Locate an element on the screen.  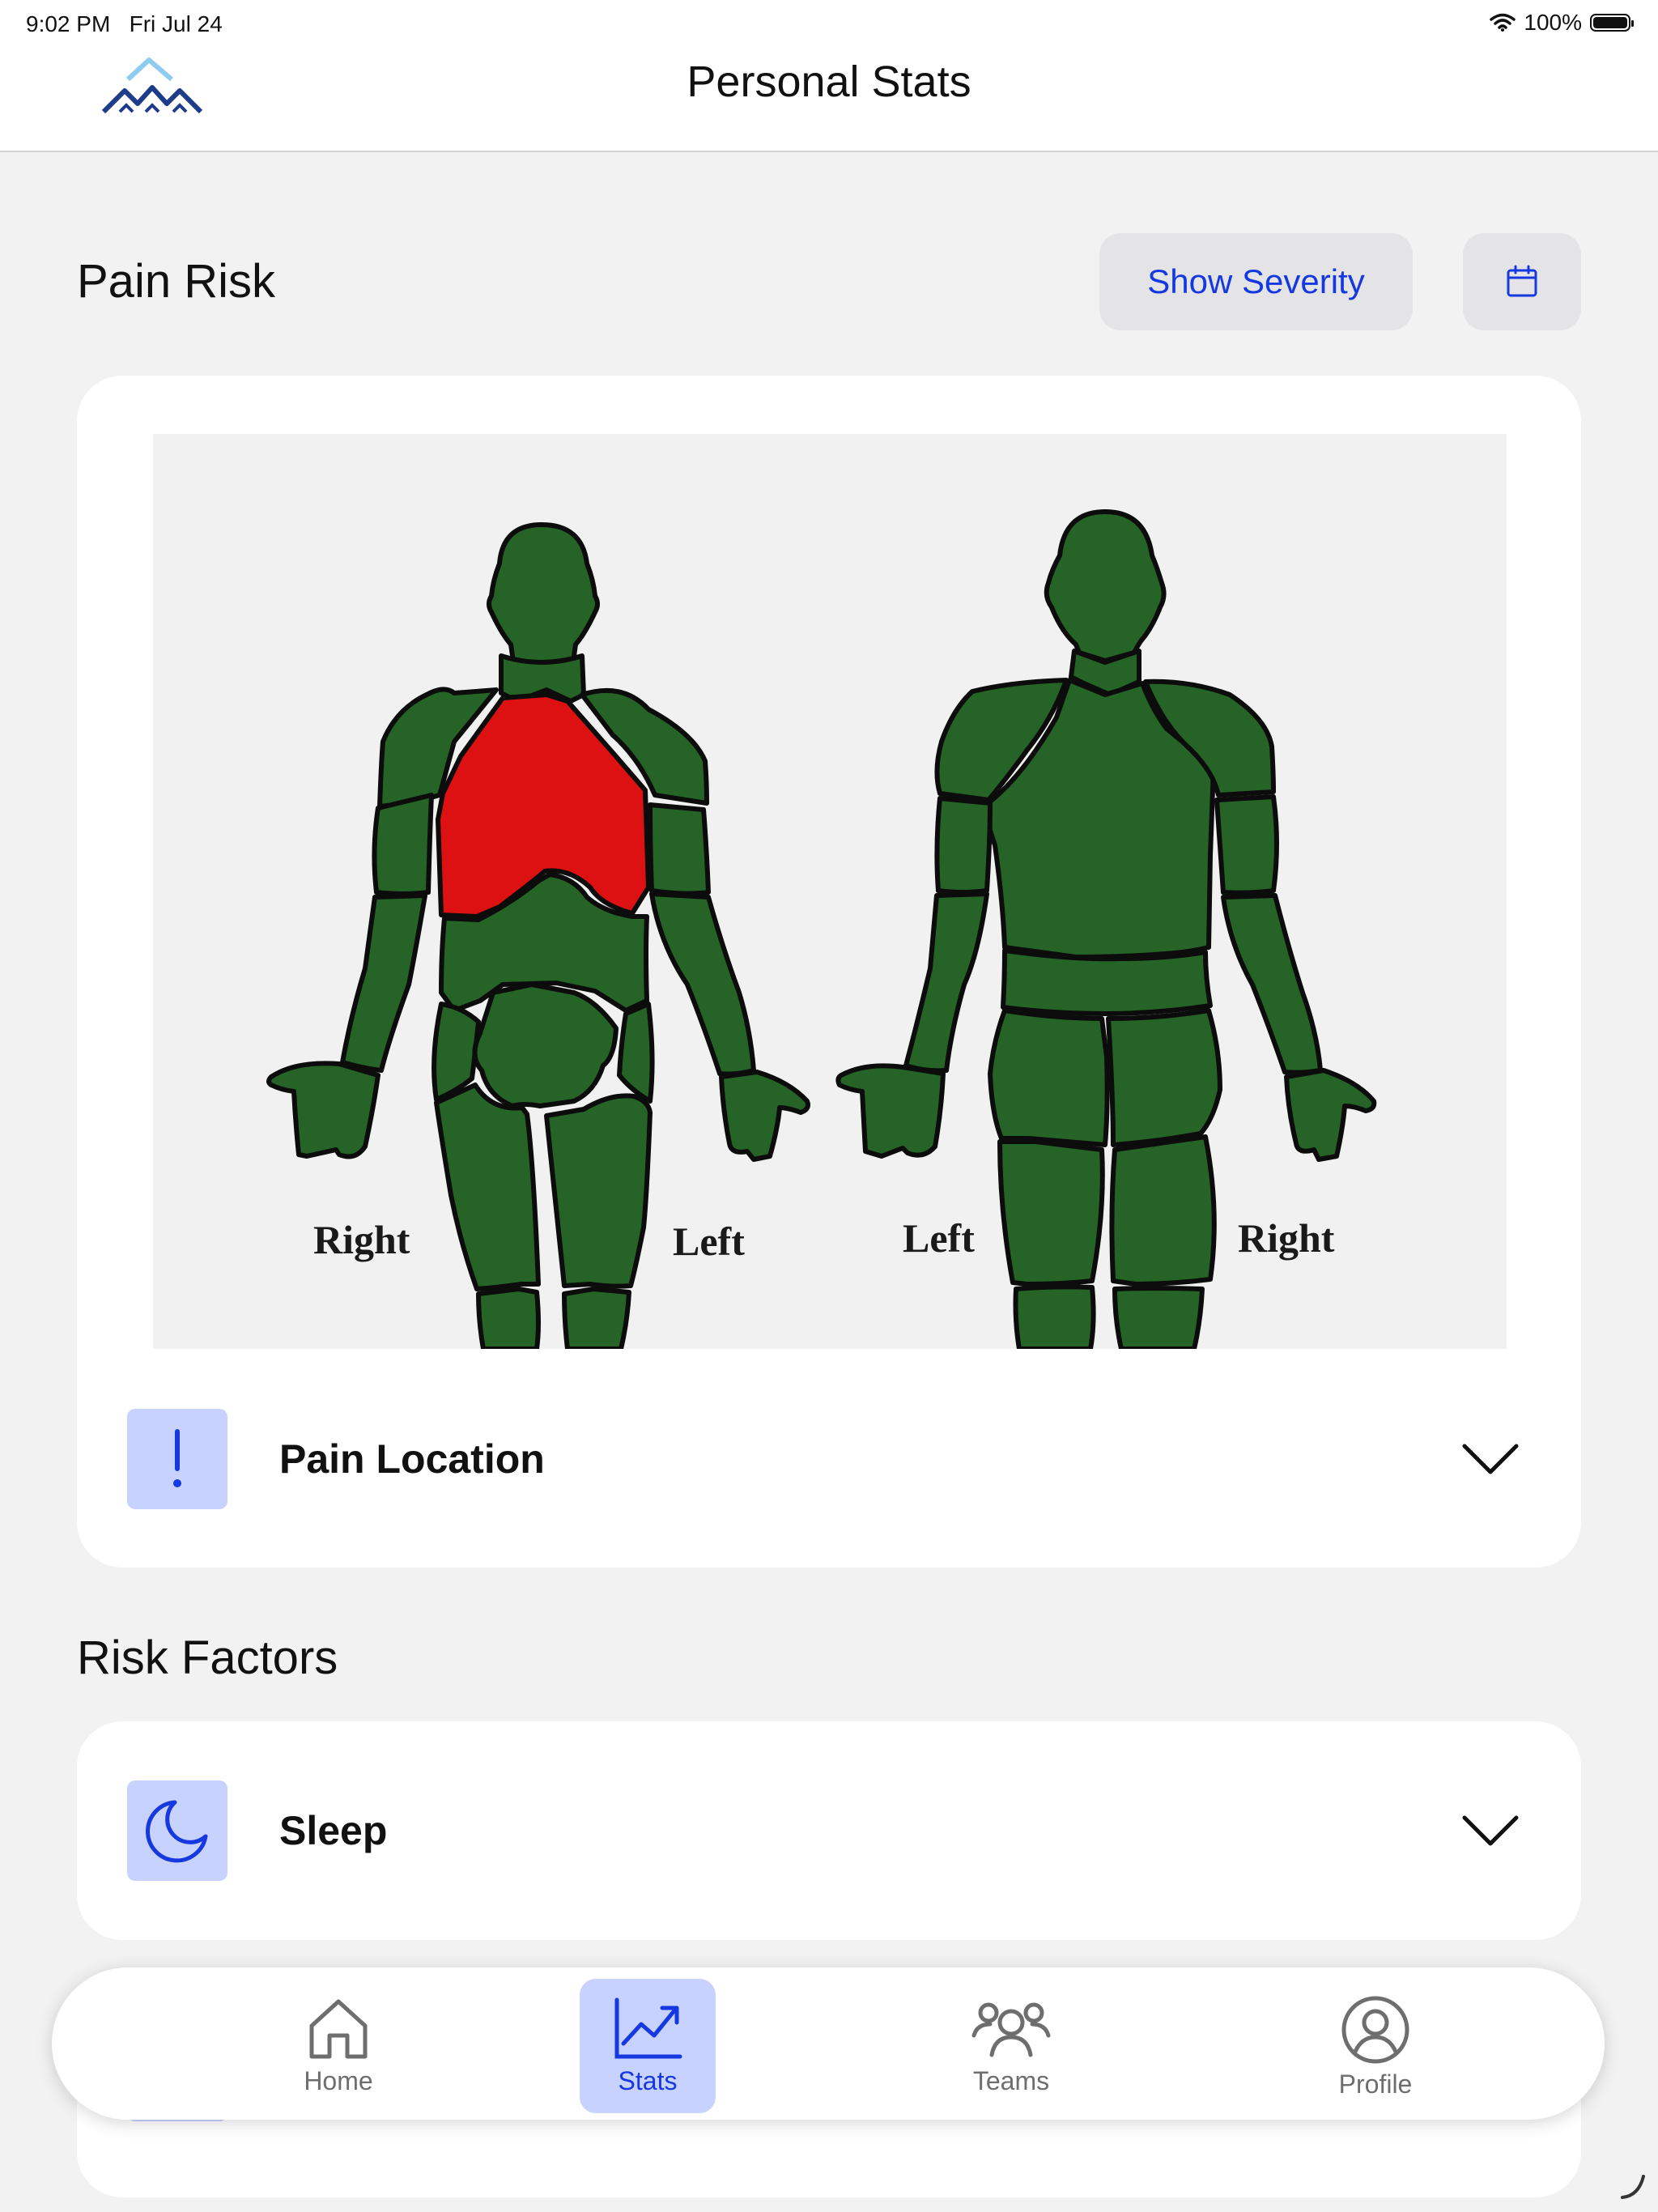
front-left-thigh is located at coordinates (598, 1191).